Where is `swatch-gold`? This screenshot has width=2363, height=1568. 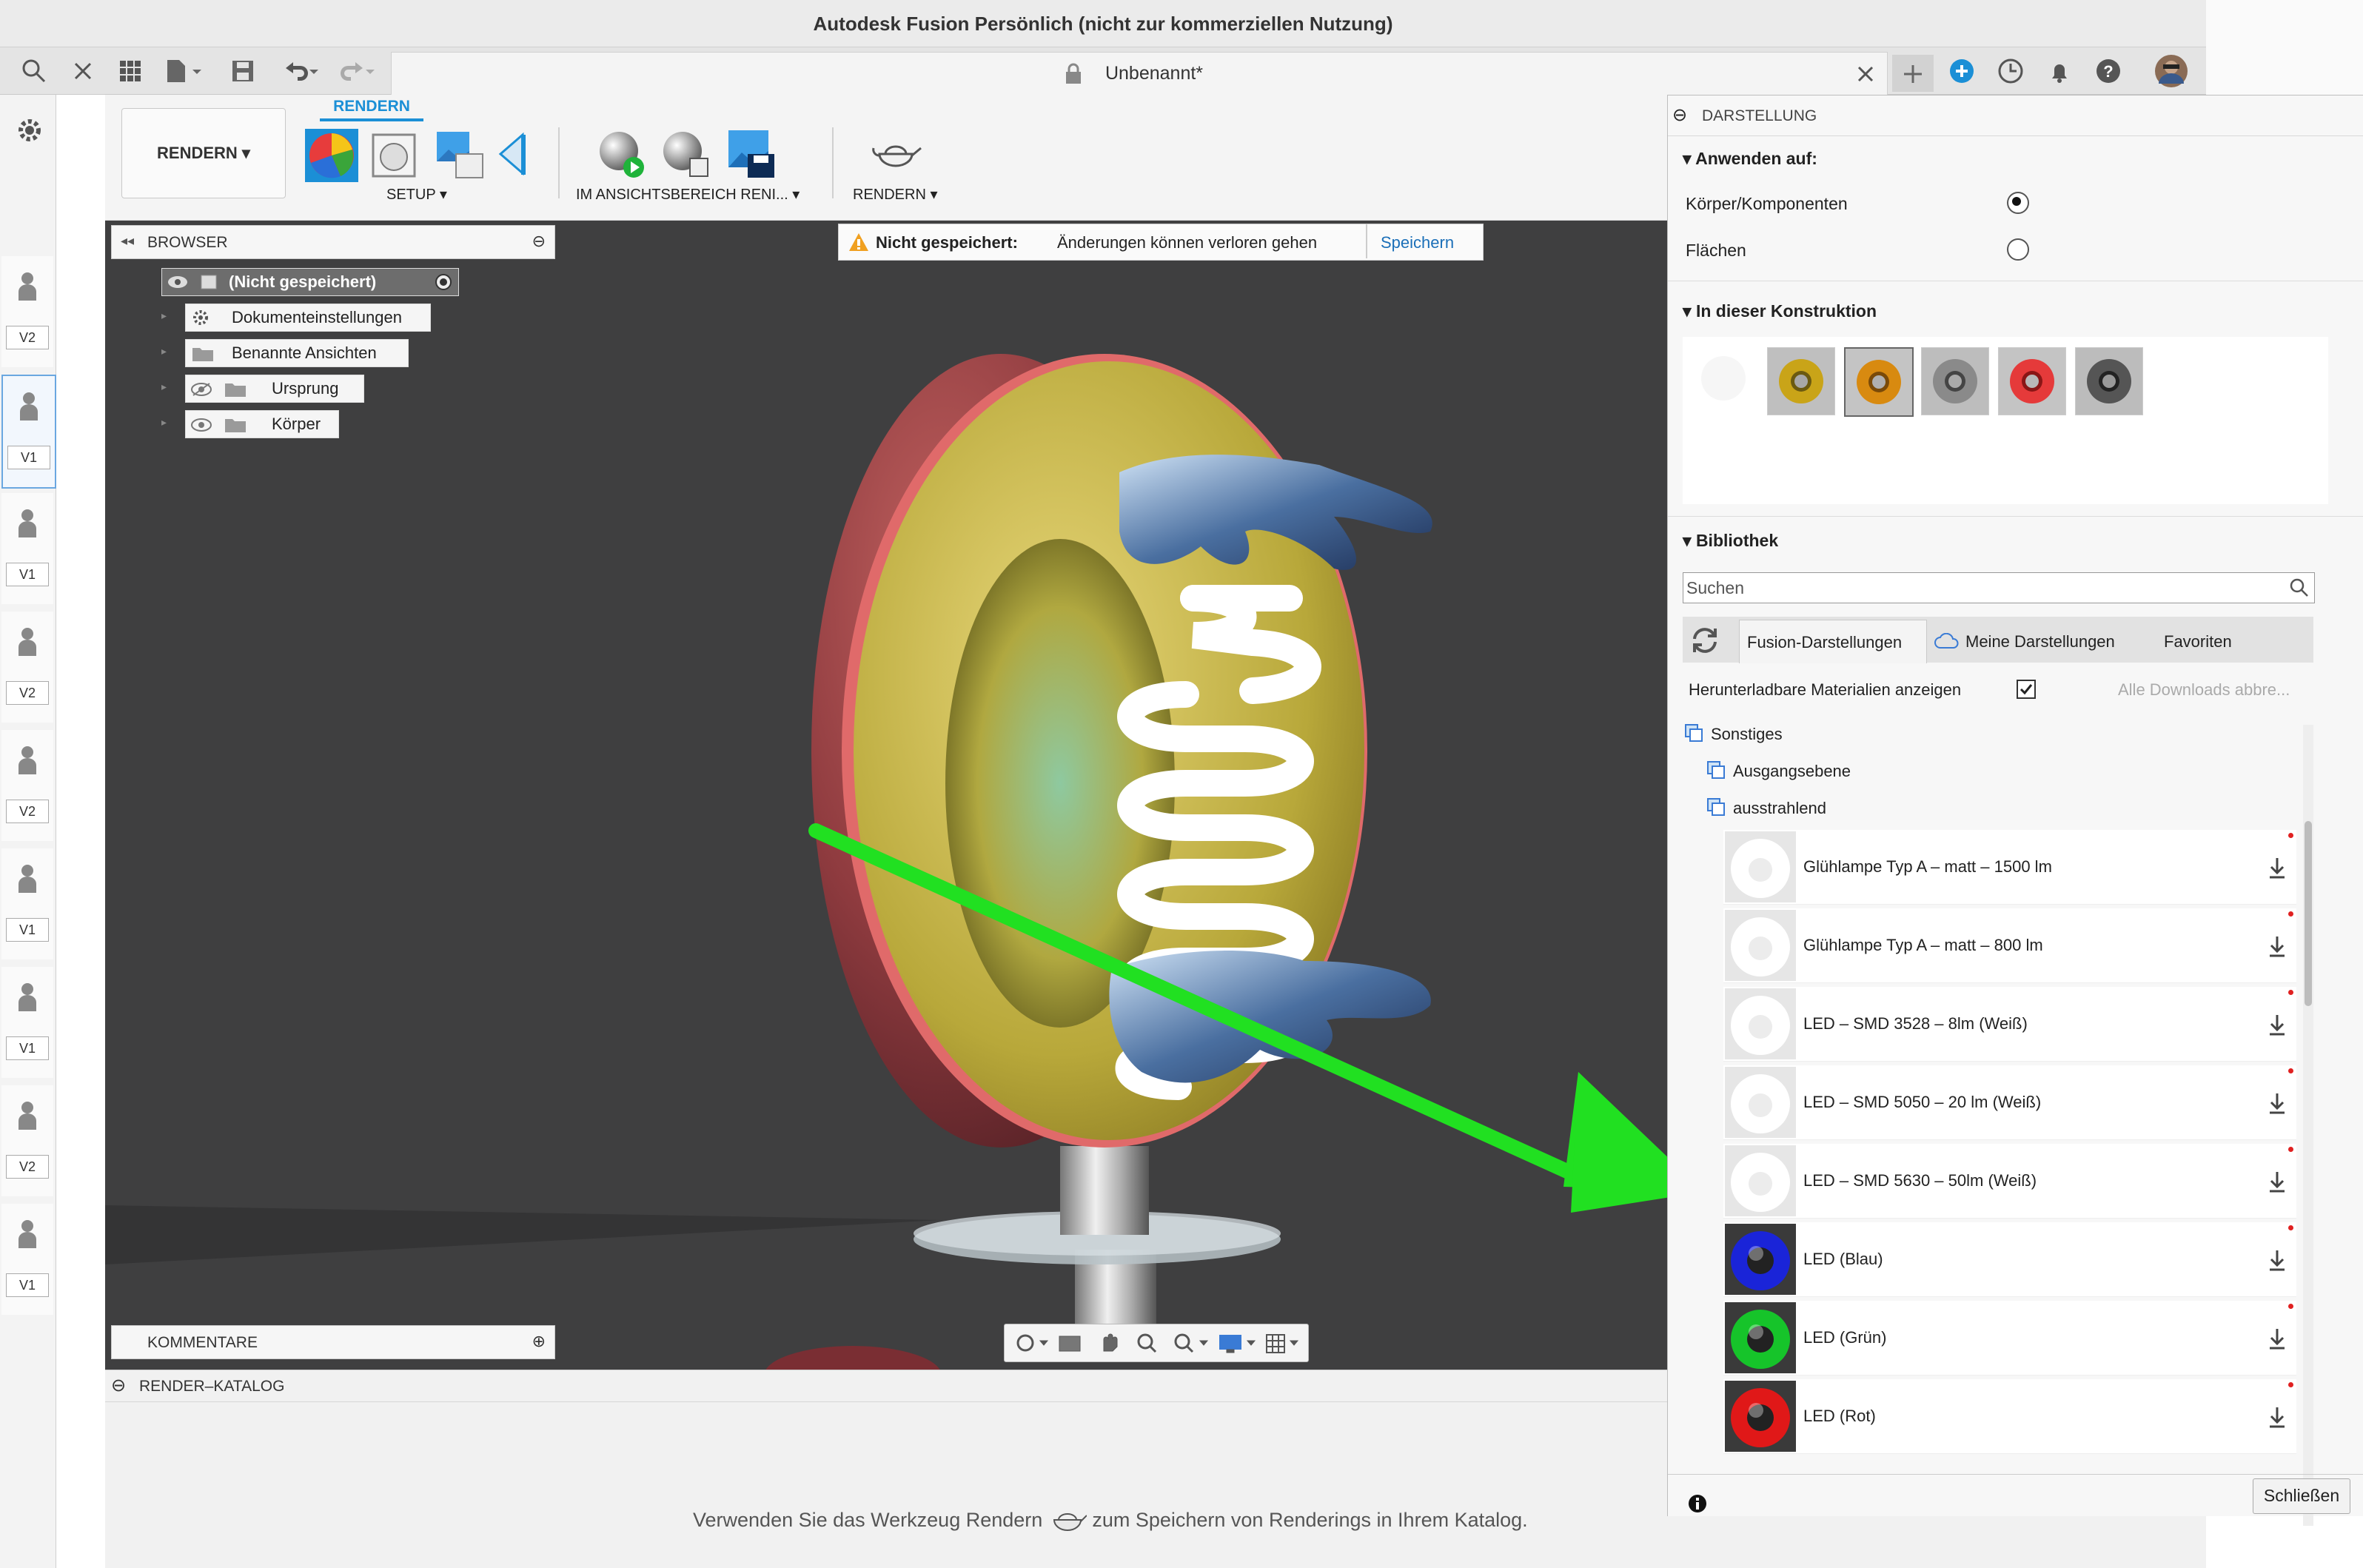
swatch-gold is located at coordinates (1801, 381).